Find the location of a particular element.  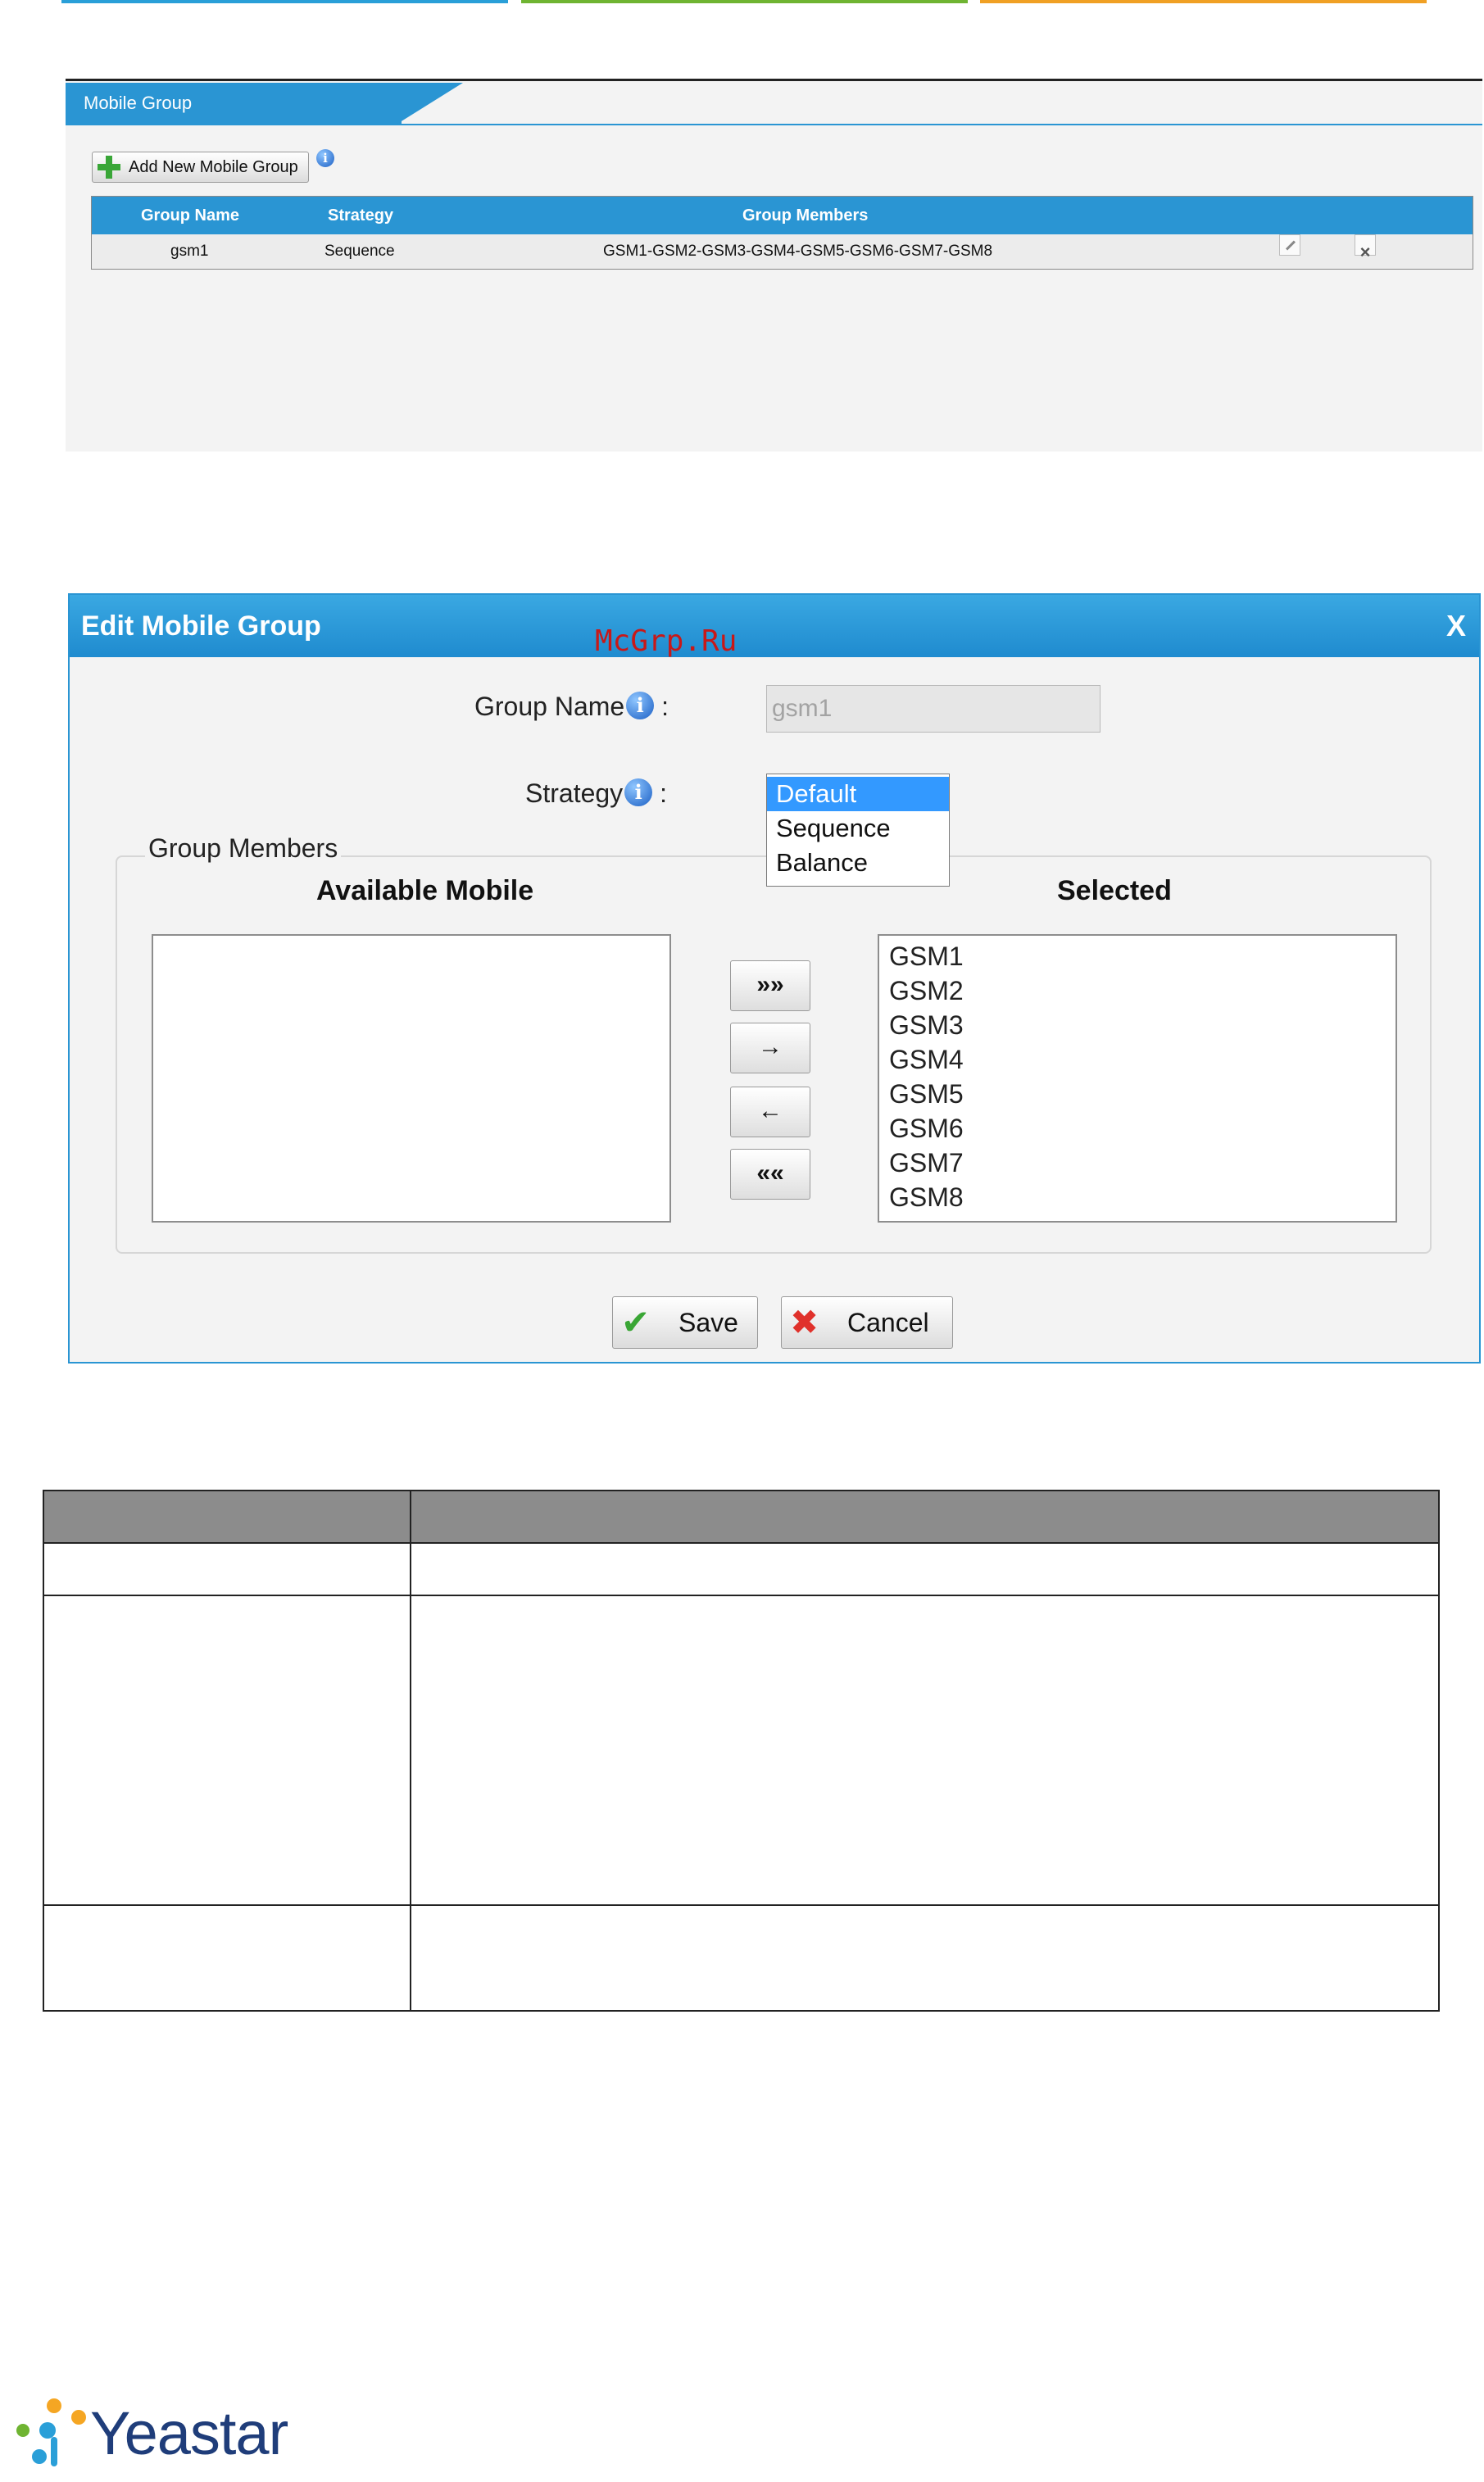

edit-icon is located at coordinates (1289, 245).